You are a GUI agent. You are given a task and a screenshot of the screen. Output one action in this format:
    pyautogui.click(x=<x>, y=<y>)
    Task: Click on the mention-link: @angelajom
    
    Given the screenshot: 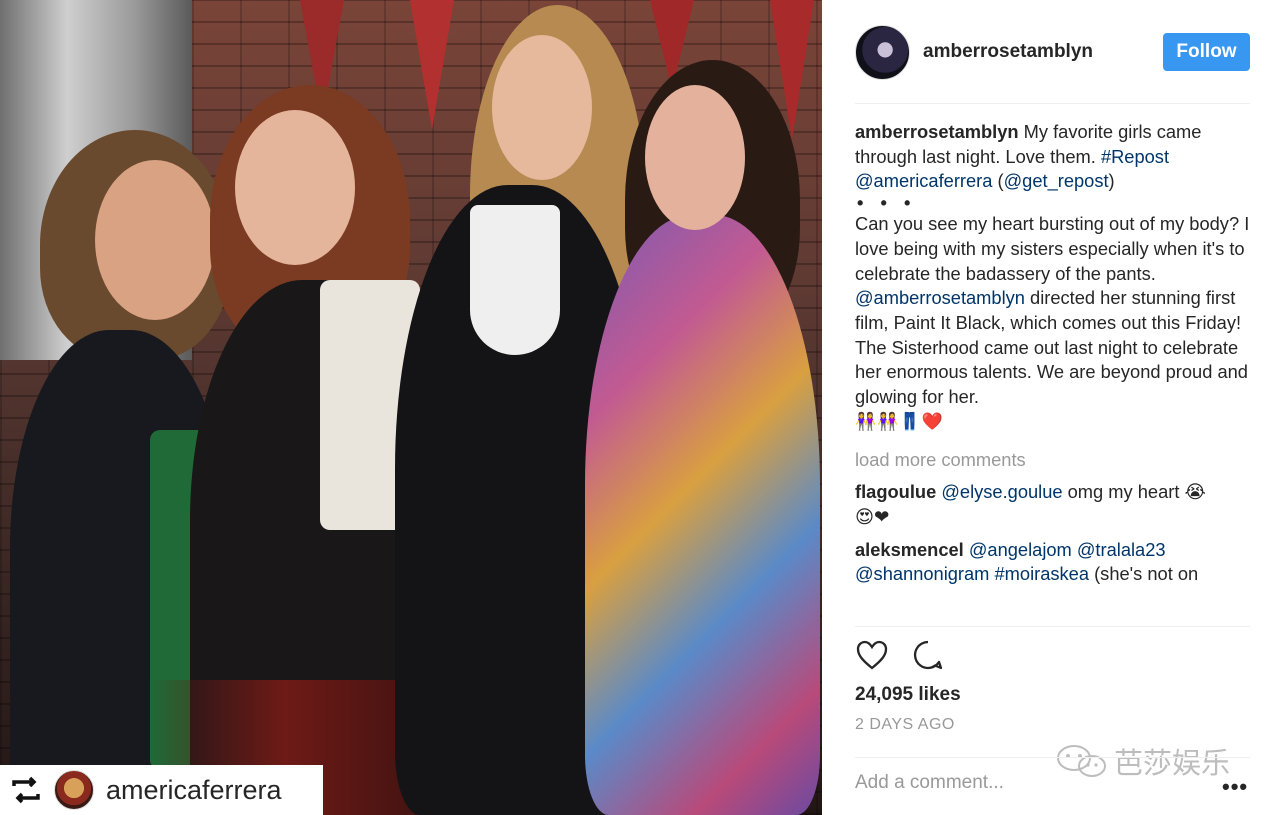 What is the action you would take?
    pyautogui.click(x=1020, y=549)
    